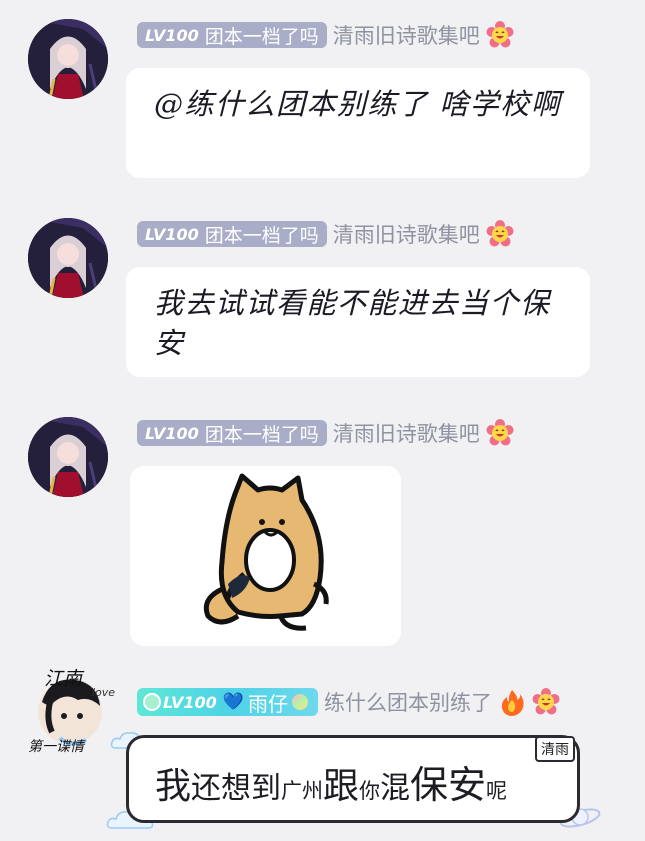 The image size is (645, 841). Describe the element at coordinates (408, 702) in the screenshot. I see `sender-name: 练什么团本别练了` at that location.